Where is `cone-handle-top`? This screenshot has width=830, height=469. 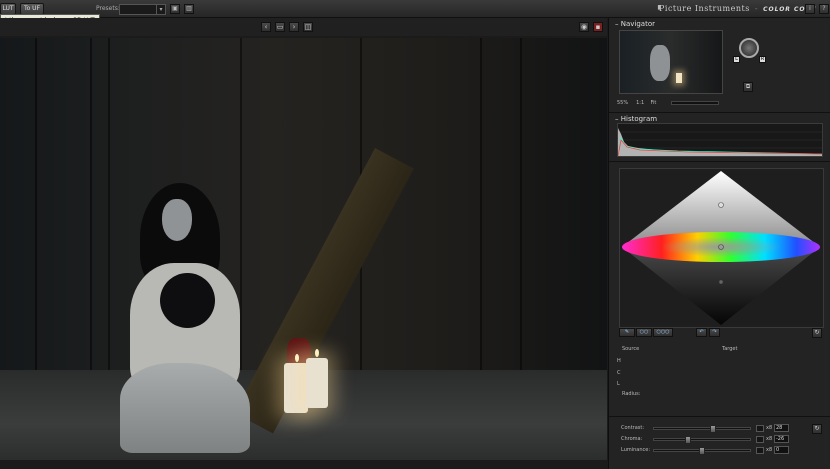
cone-handle-top is located at coordinates (721, 205).